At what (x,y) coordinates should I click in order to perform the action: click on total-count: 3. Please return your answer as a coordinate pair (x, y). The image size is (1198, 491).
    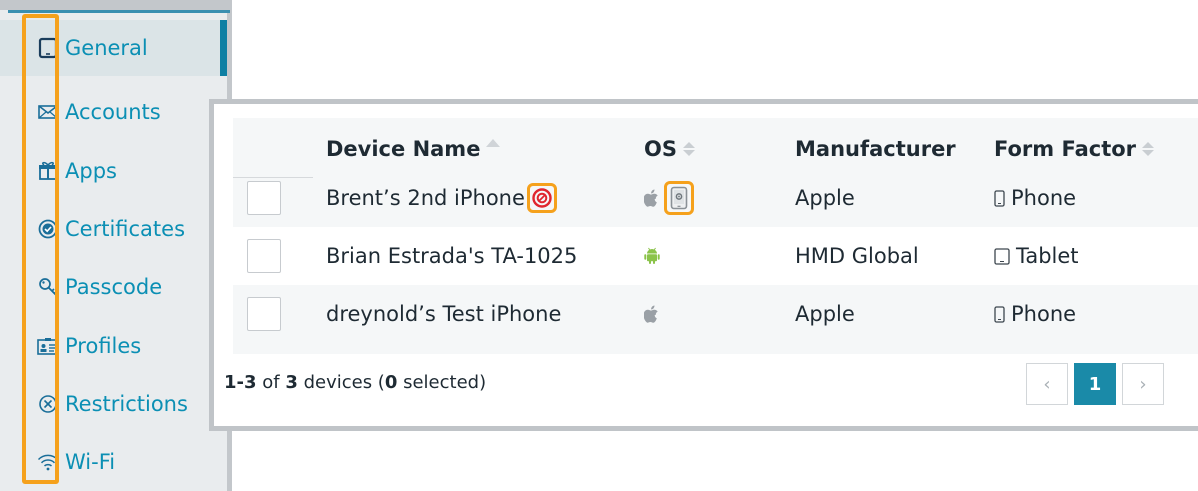
    Looking at the image, I should click on (291, 382).